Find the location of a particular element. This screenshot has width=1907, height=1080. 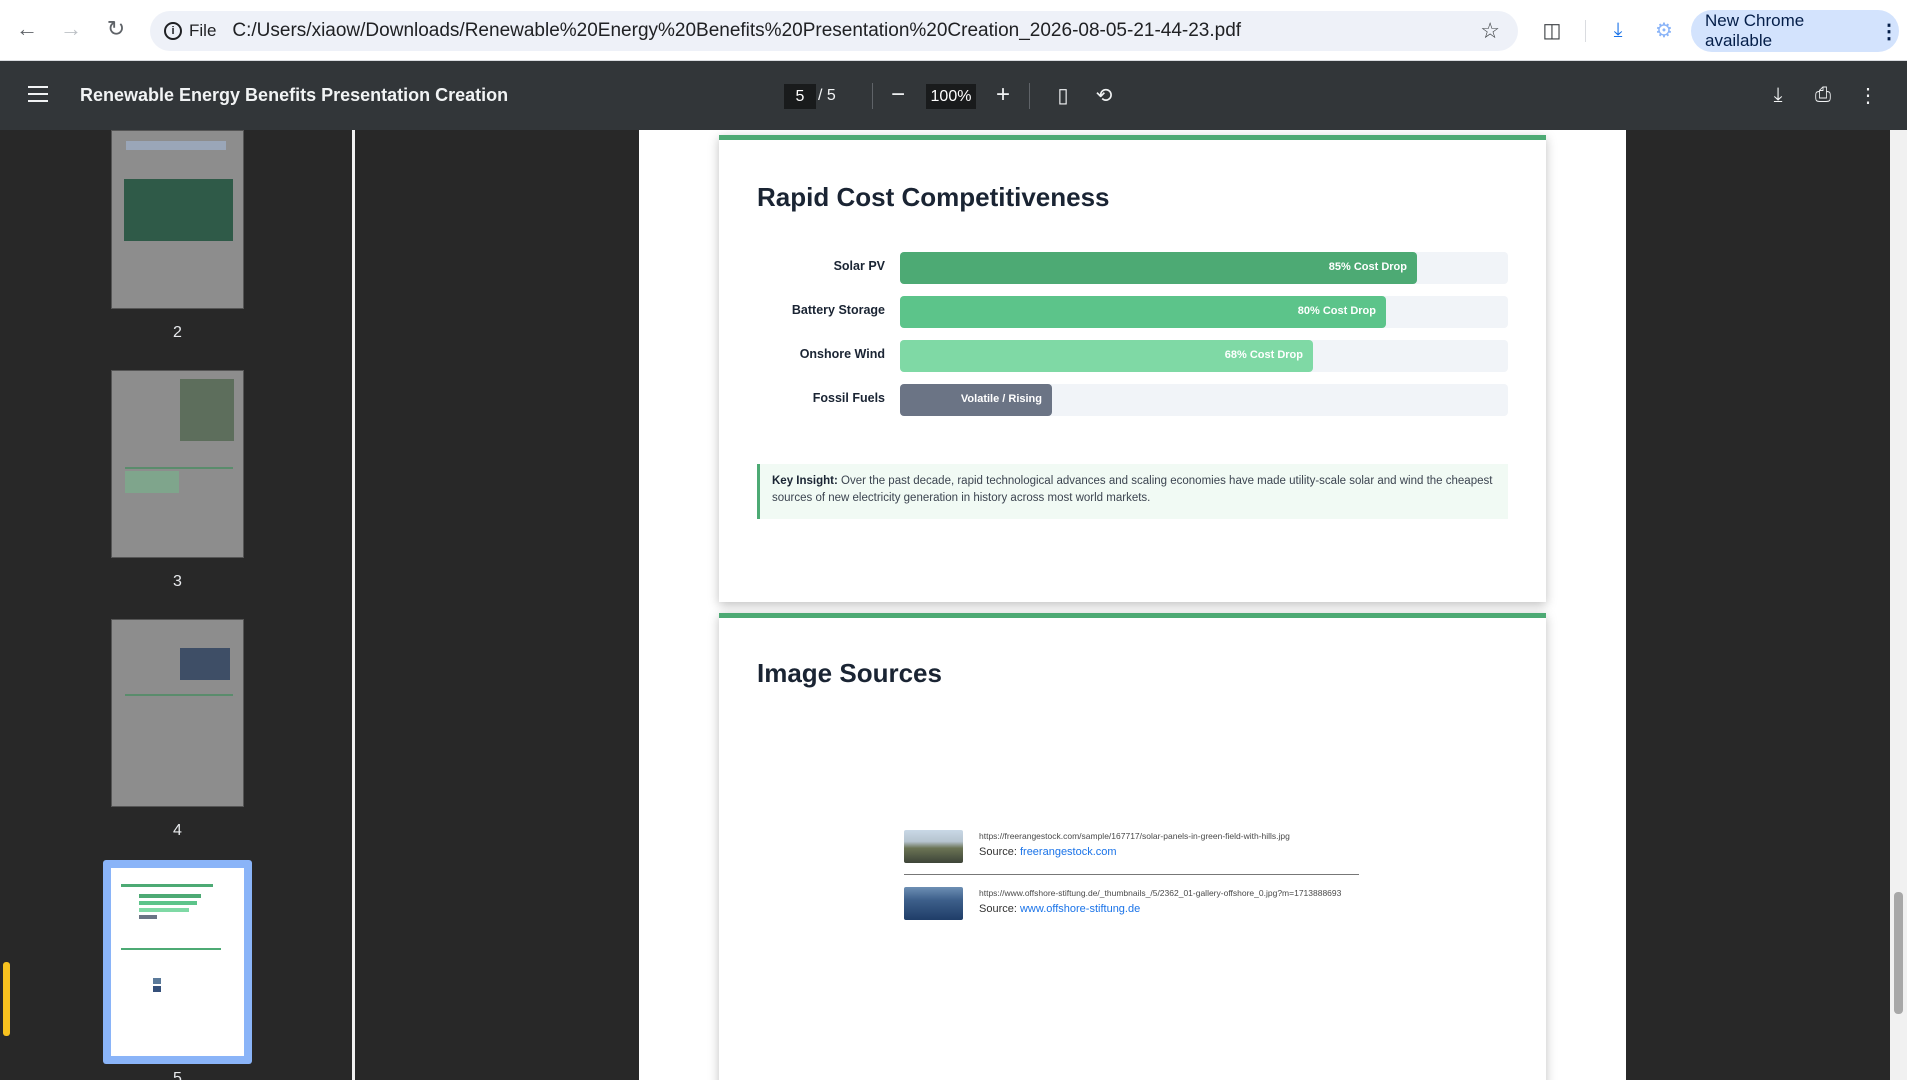

update-chrome-button: New Chrome available ⋮ is located at coordinates (1795, 31).